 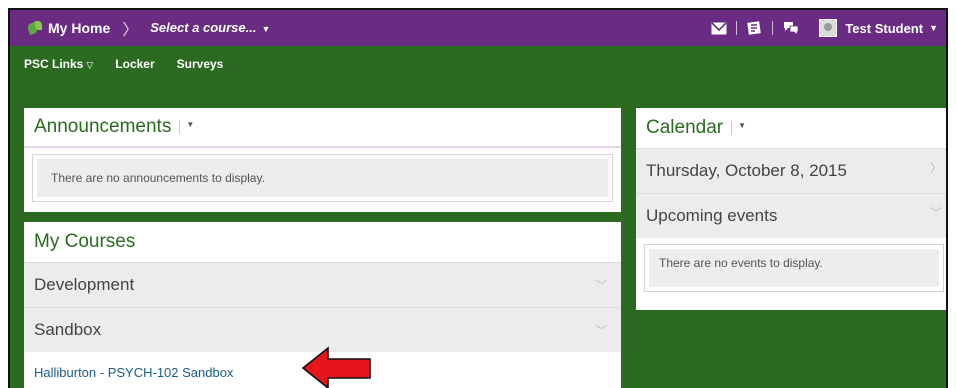 I want to click on topbar-actions: Test Student ▼, so click(x=828, y=28).